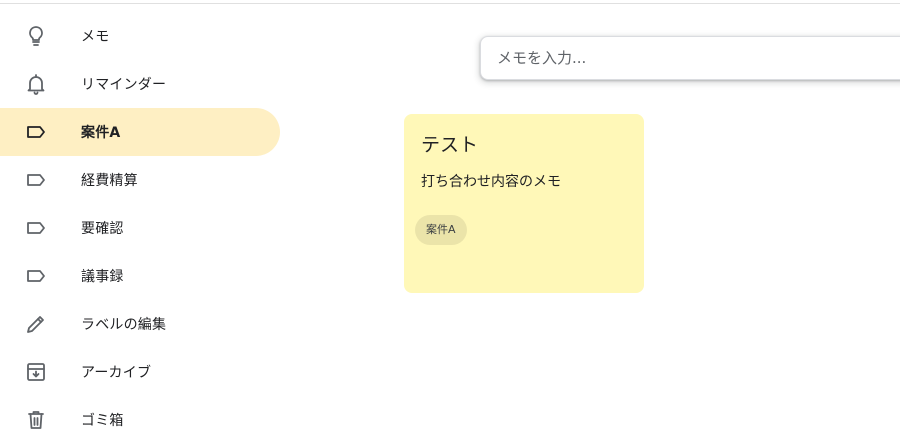  Describe the element at coordinates (140, 420) in the screenshot. I see `sidebar-item-trash: ゴミ箱` at that location.